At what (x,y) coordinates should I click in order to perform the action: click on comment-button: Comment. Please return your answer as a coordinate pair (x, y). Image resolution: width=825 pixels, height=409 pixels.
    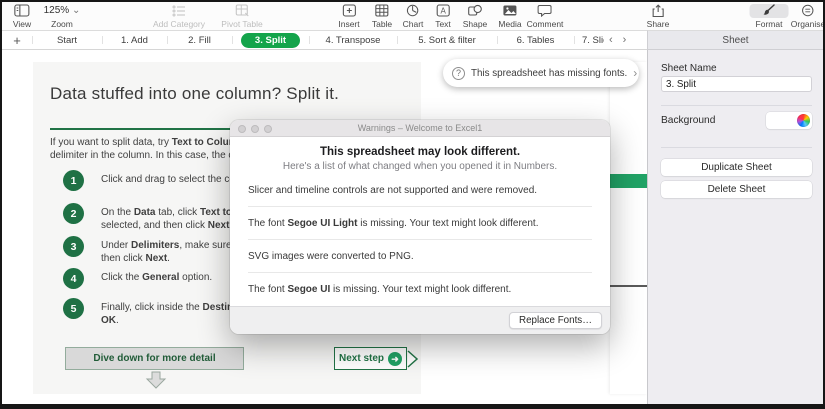
    Looking at the image, I should click on (545, 16).